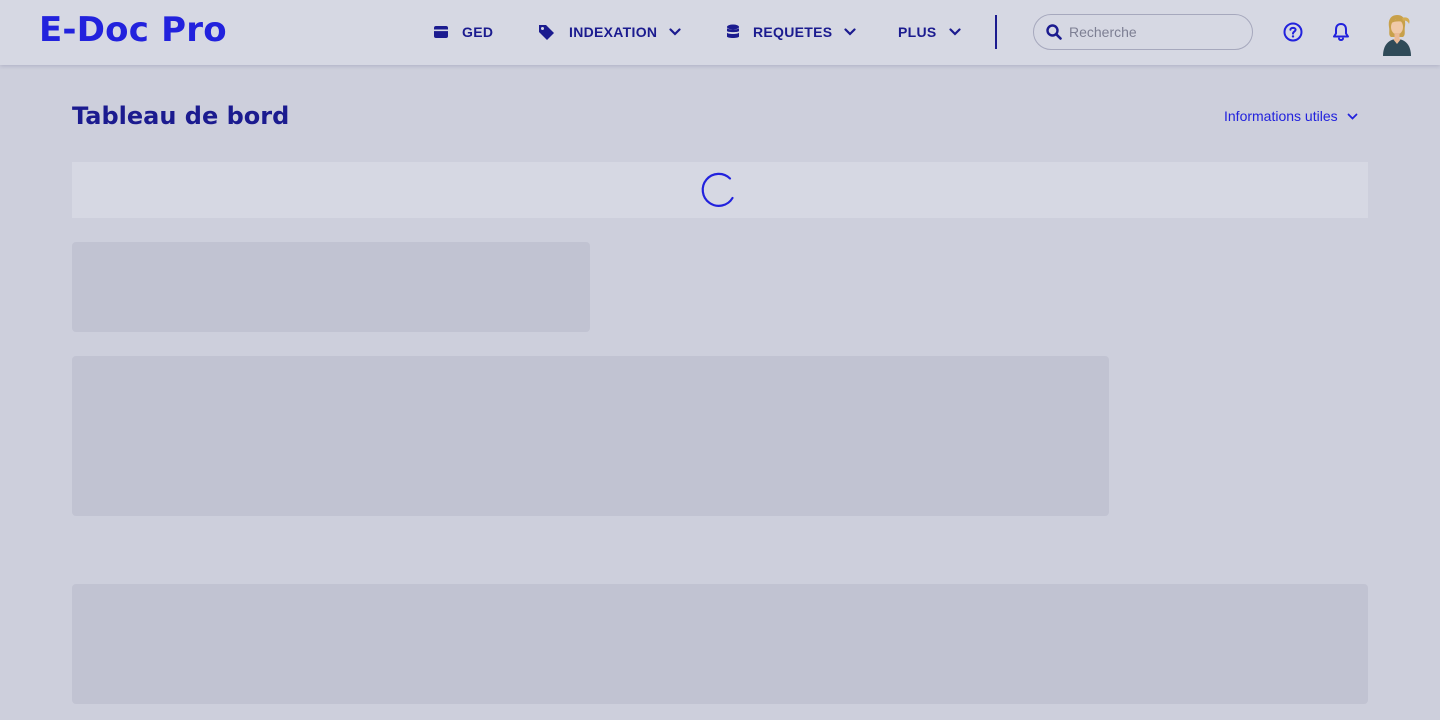  What do you see at coordinates (917, 32) in the screenshot?
I see `nav-item-label: PLUS` at bounding box center [917, 32].